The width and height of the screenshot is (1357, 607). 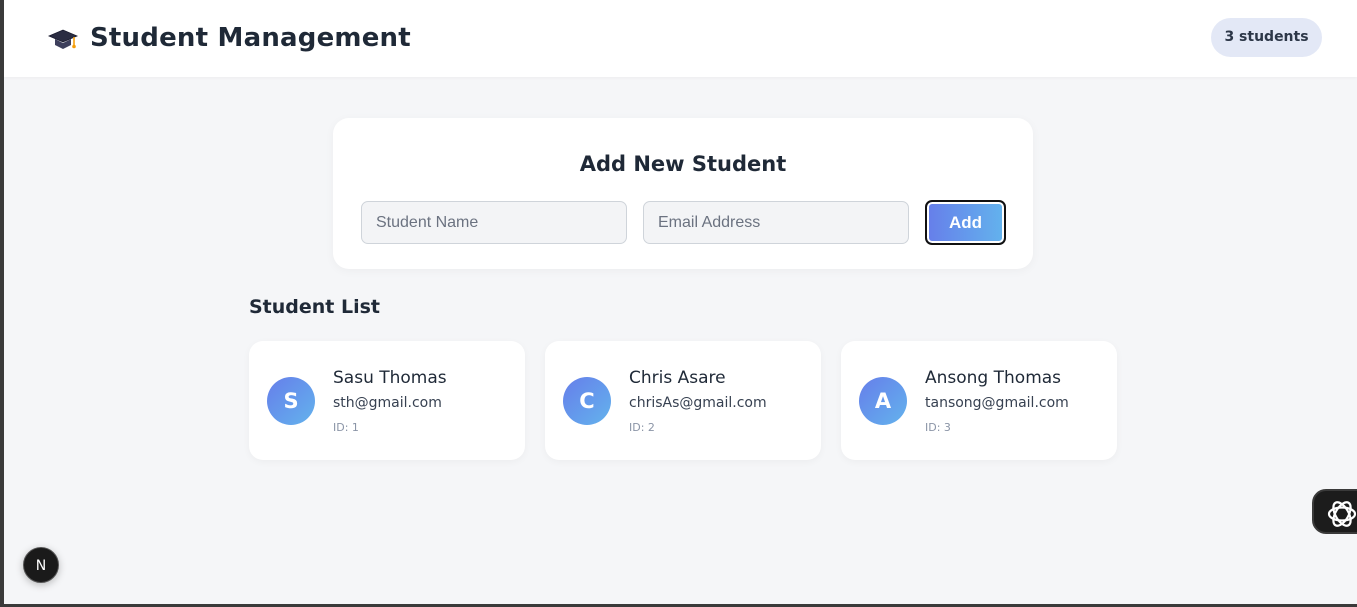 What do you see at coordinates (683, 164) in the screenshot?
I see `form-title: Add New Student` at bounding box center [683, 164].